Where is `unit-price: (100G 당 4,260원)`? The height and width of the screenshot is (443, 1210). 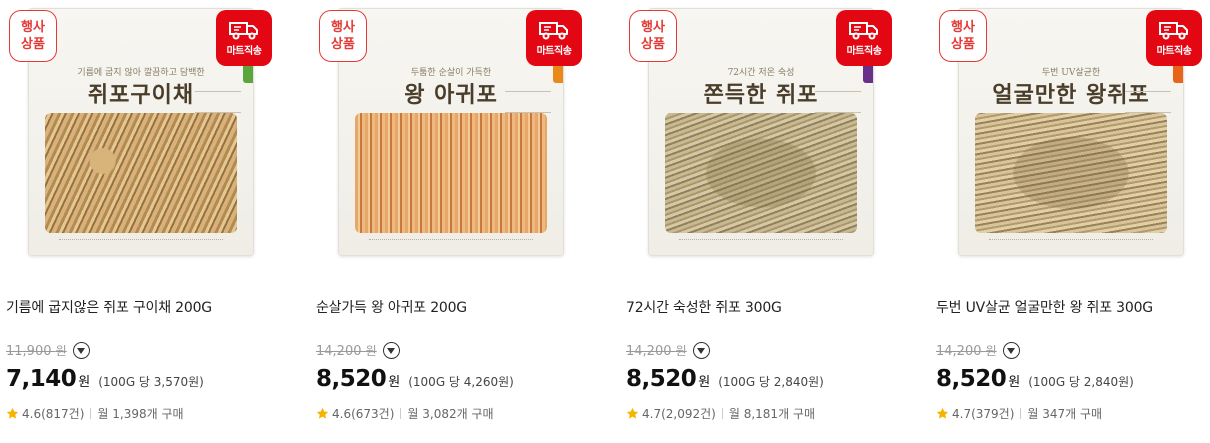 unit-price: (100G 당 4,260원) is located at coordinates (461, 382).